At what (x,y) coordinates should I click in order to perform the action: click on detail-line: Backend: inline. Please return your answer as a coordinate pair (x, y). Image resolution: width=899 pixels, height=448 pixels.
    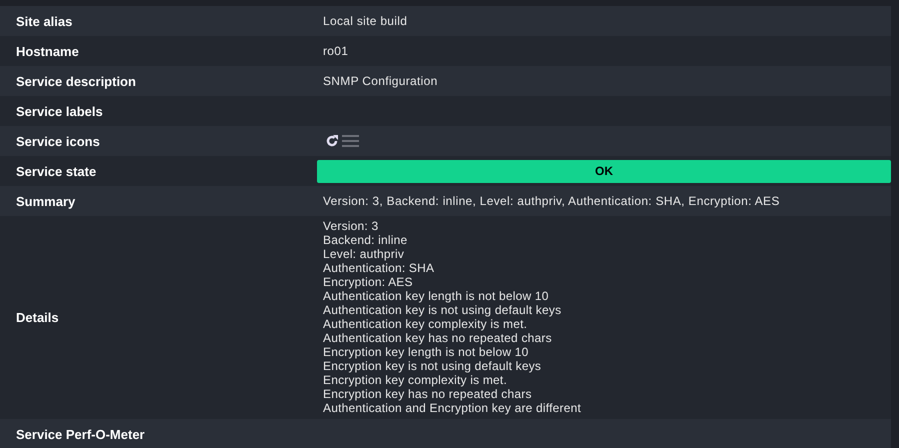
    Looking at the image, I should click on (365, 240).